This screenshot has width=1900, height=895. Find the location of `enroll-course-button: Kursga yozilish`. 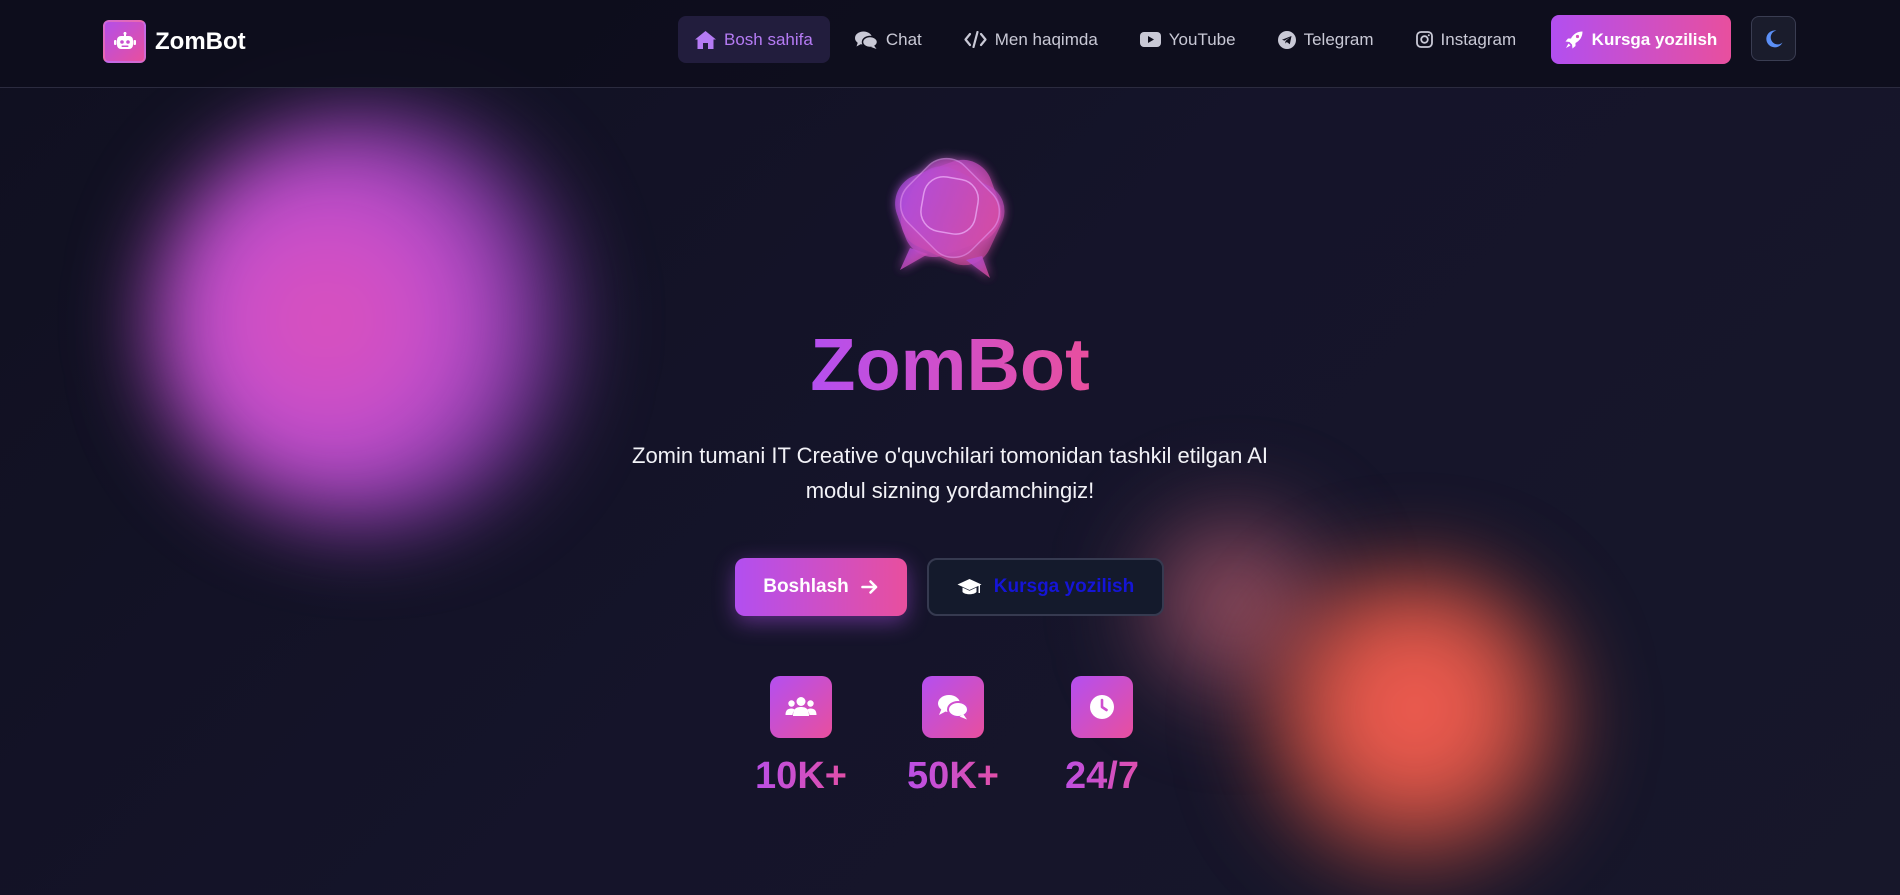

enroll-course-button: Kursga yozilish is located at coordinates (1045, 587).